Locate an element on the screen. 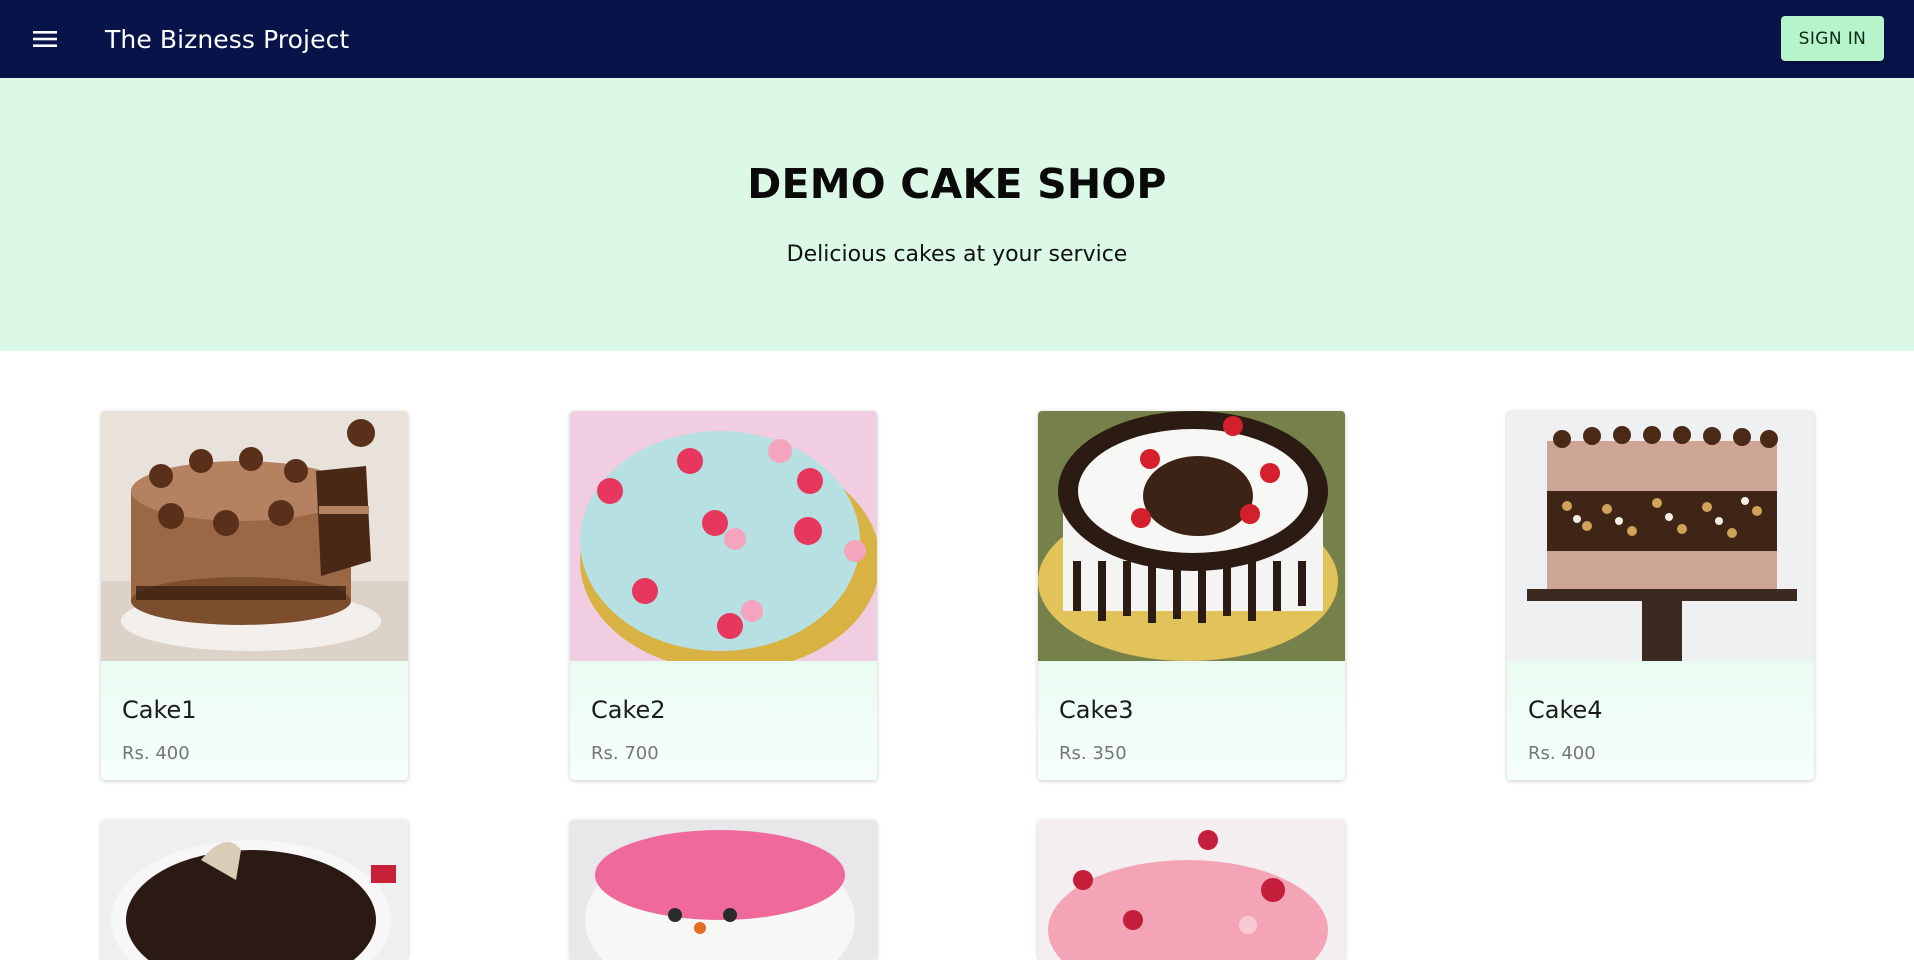 This screenshot has height=960, width=1914. product-name: Cake4 is located at coordinates (1565, 710).